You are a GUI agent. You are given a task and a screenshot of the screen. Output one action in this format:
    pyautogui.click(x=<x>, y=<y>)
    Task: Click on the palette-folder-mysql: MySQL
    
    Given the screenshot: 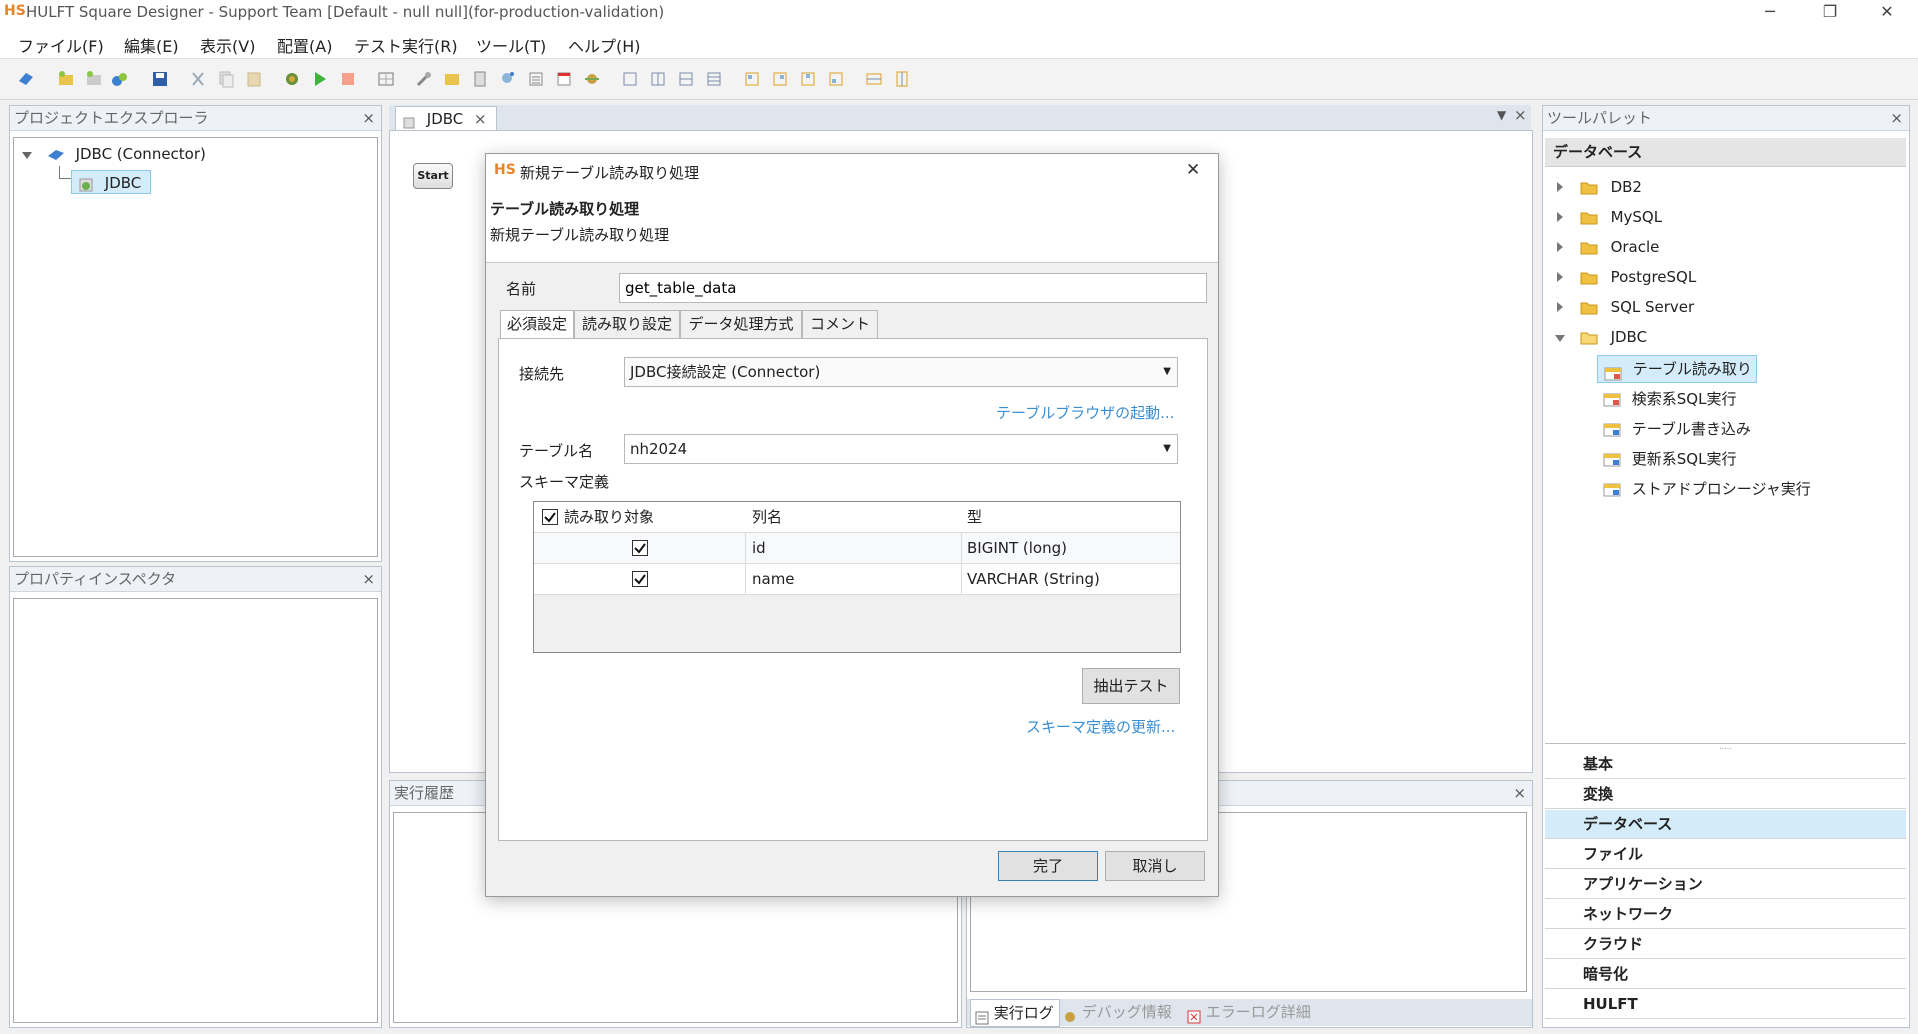 What is the action you would take?
    pyautogui.click(x=1609, y=217)
    